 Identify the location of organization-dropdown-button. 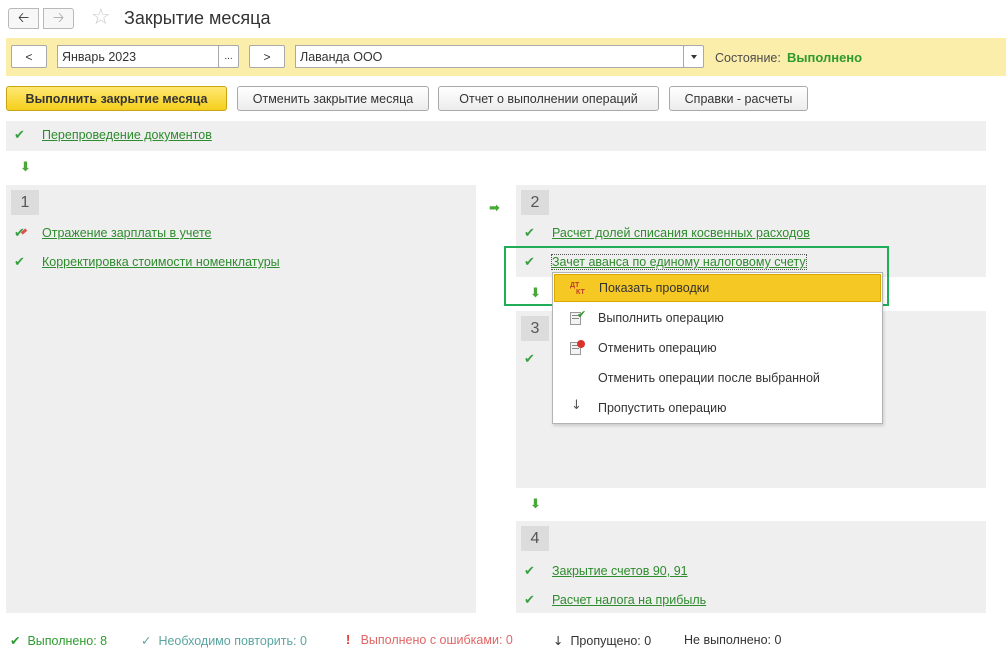
(693, 56).